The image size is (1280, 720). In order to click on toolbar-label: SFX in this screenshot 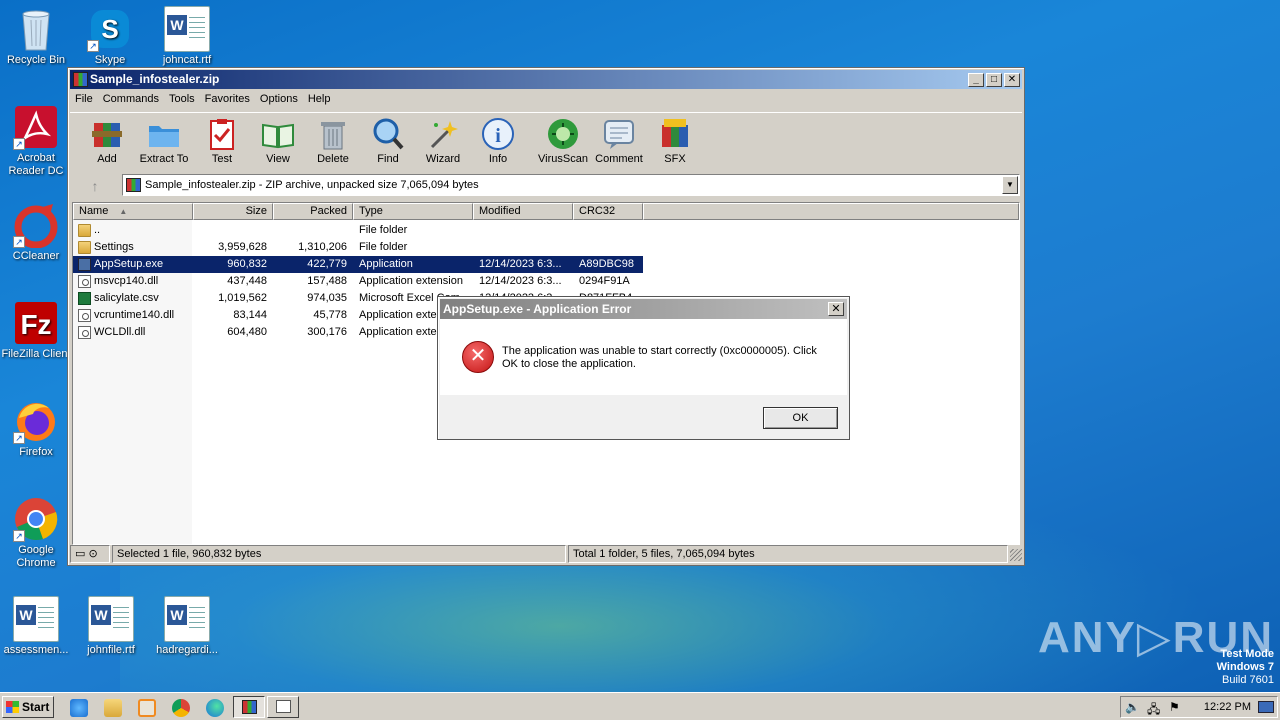, I will do `click(675, 159)`.